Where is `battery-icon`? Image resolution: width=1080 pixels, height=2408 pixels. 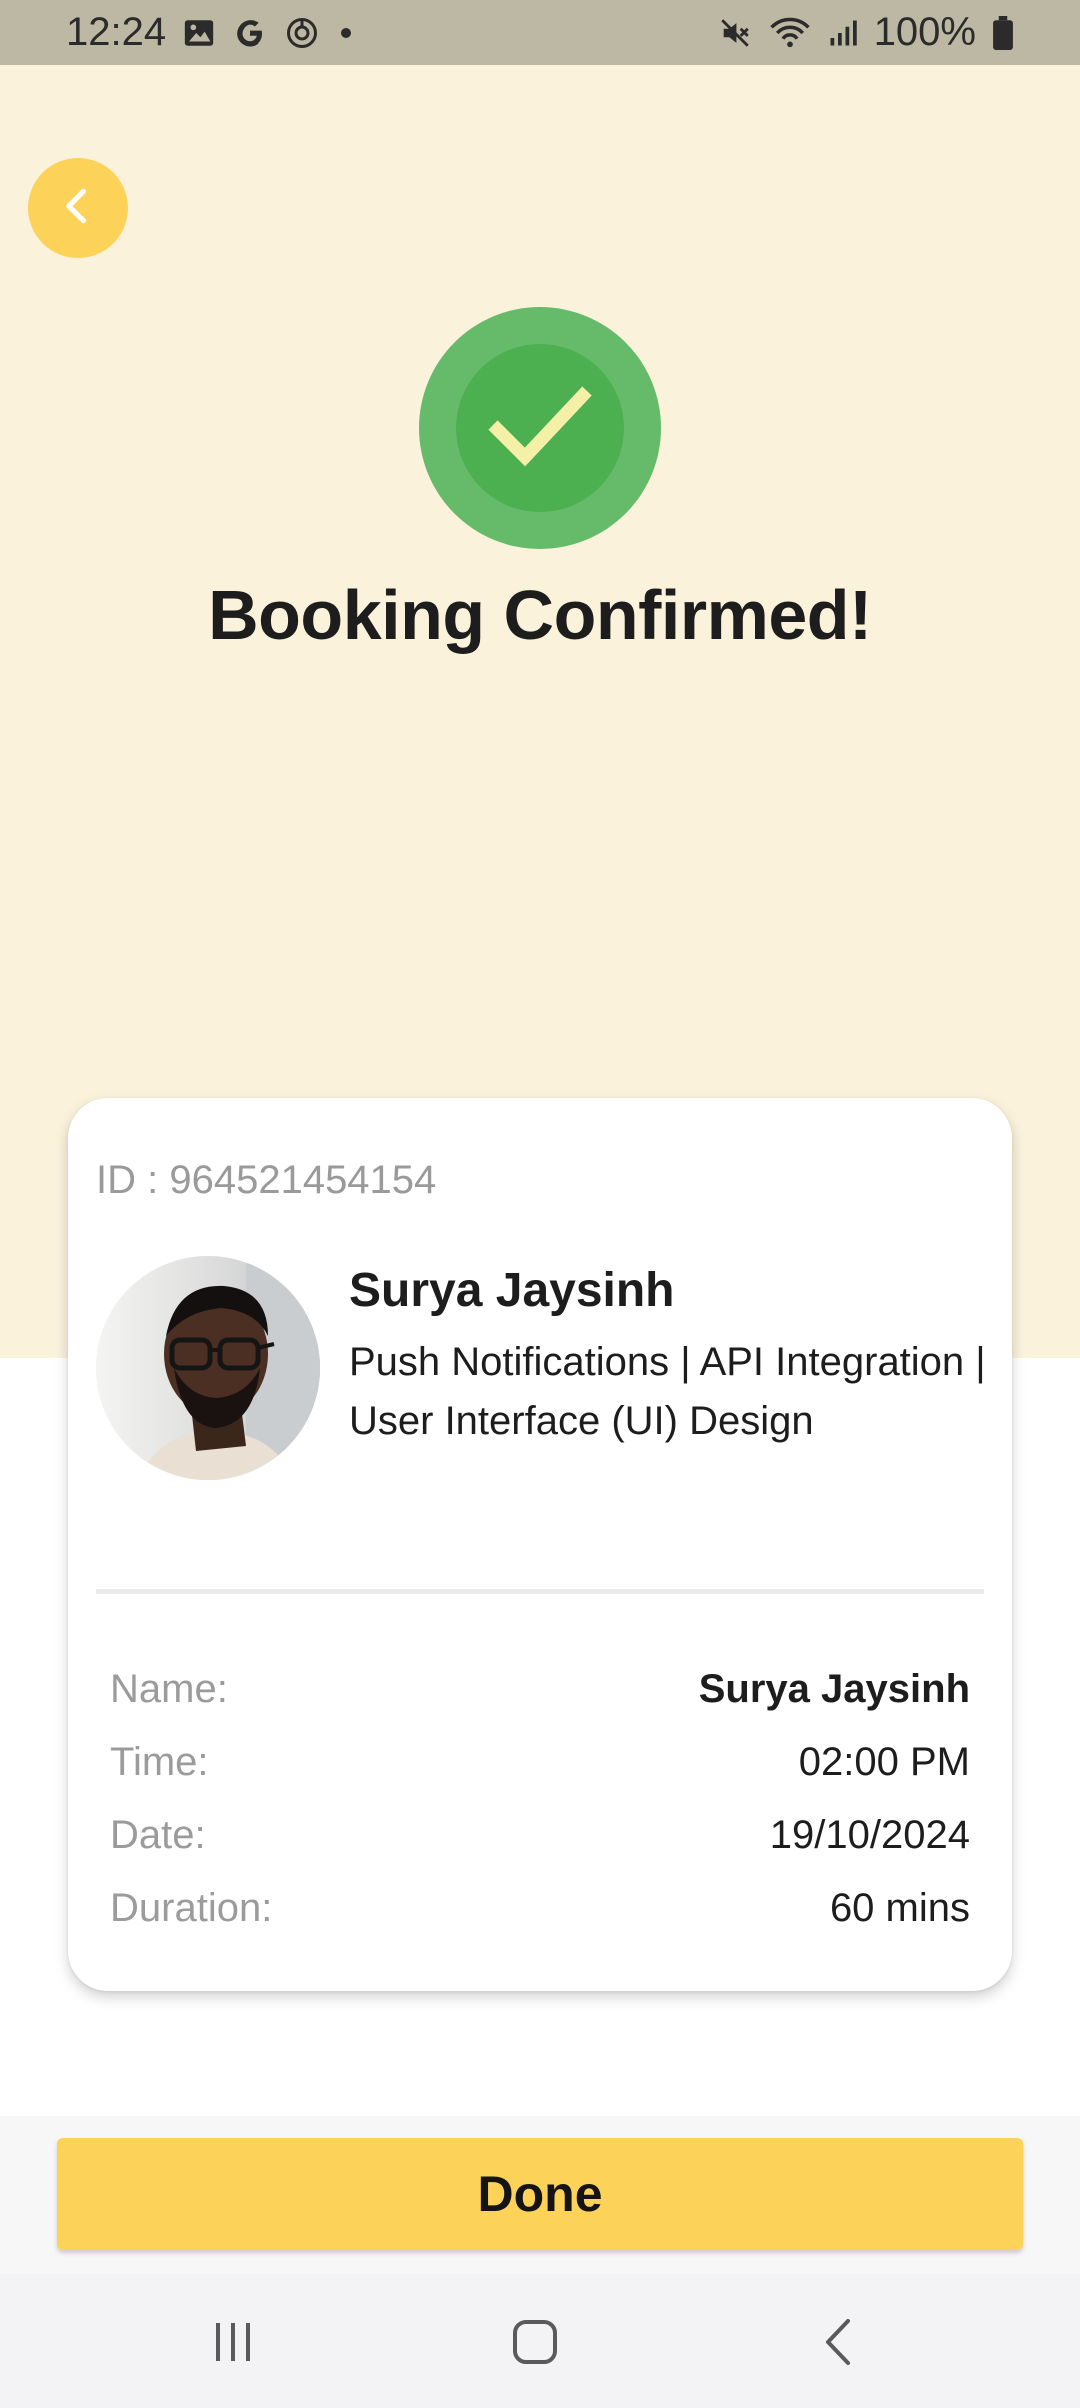
battery-icon is located at coordinates (1003, 32).